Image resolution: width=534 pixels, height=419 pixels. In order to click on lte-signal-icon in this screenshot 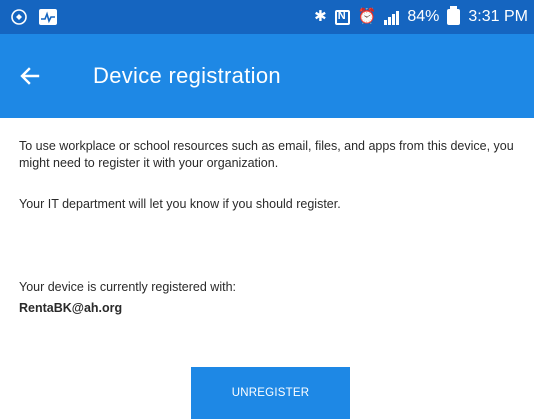, I will do `click(392, 17)`.